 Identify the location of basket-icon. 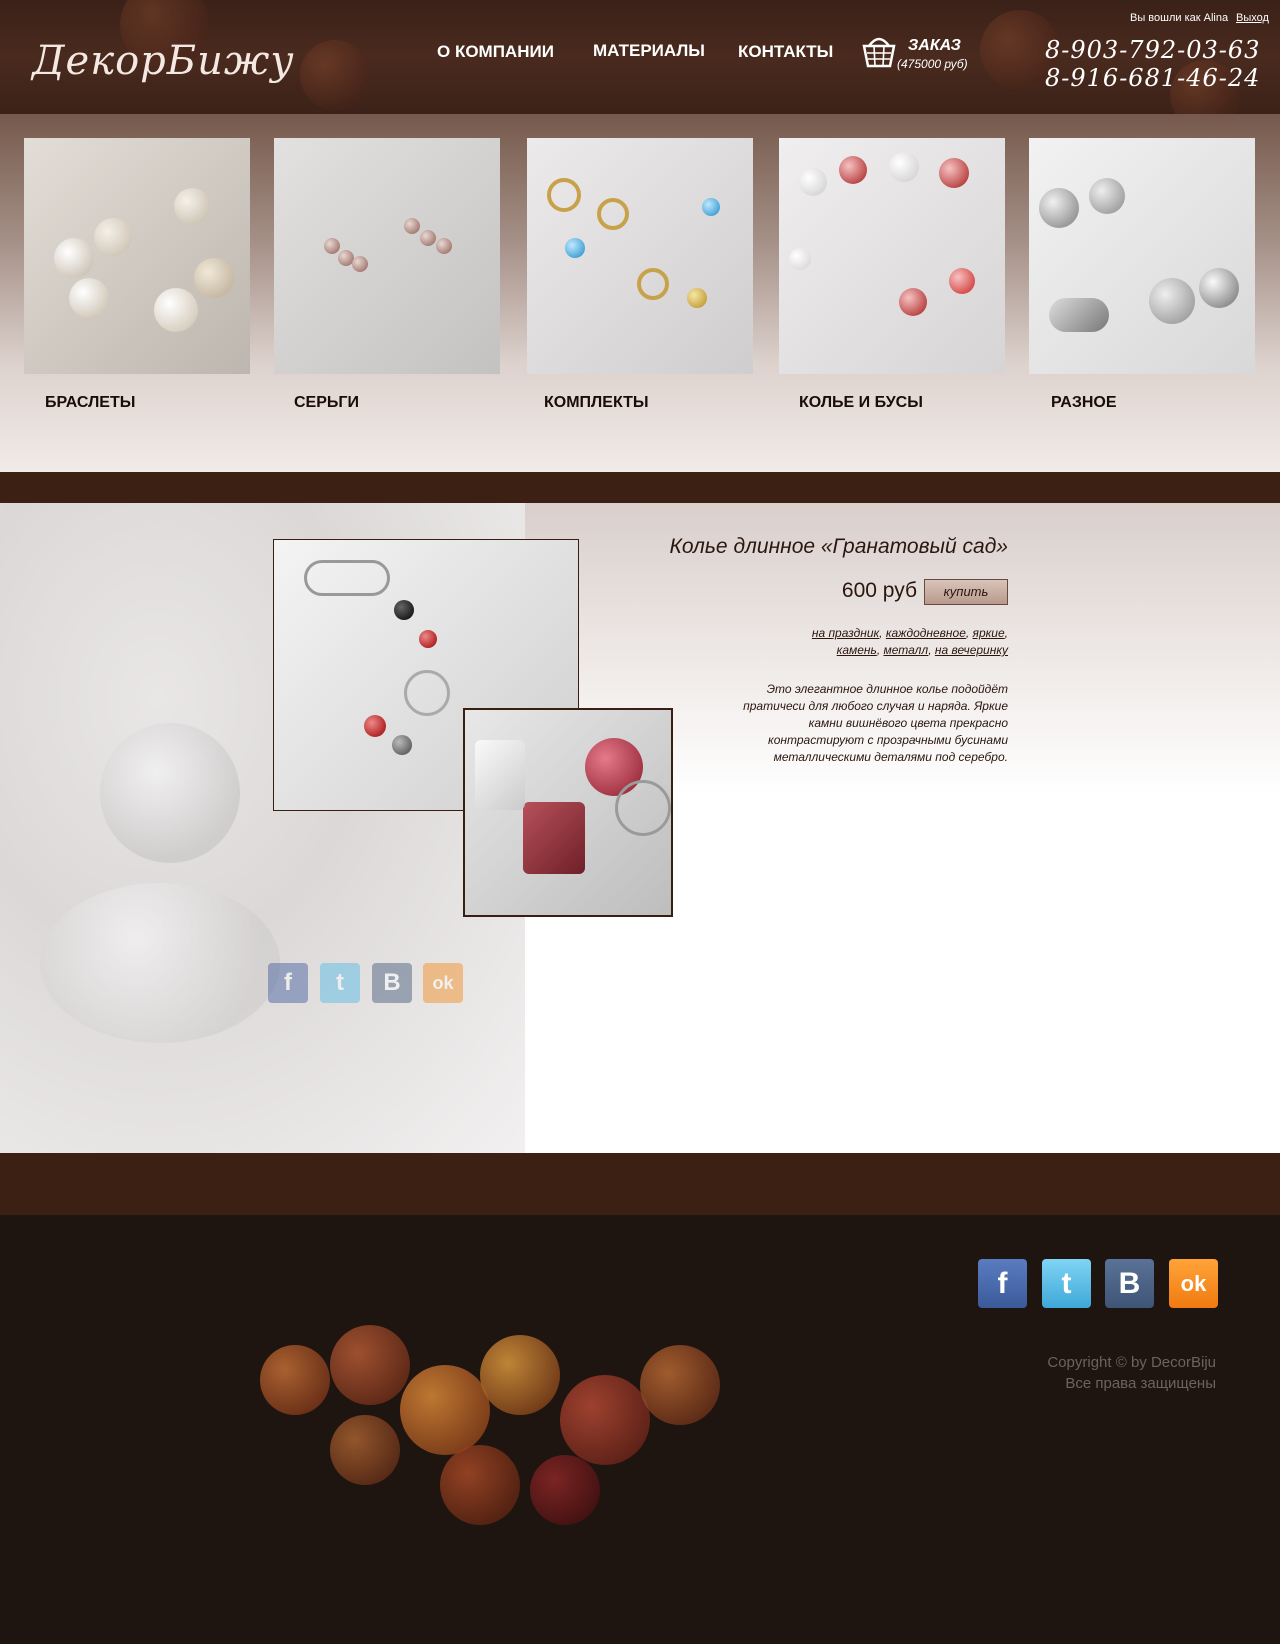
(879, 50).